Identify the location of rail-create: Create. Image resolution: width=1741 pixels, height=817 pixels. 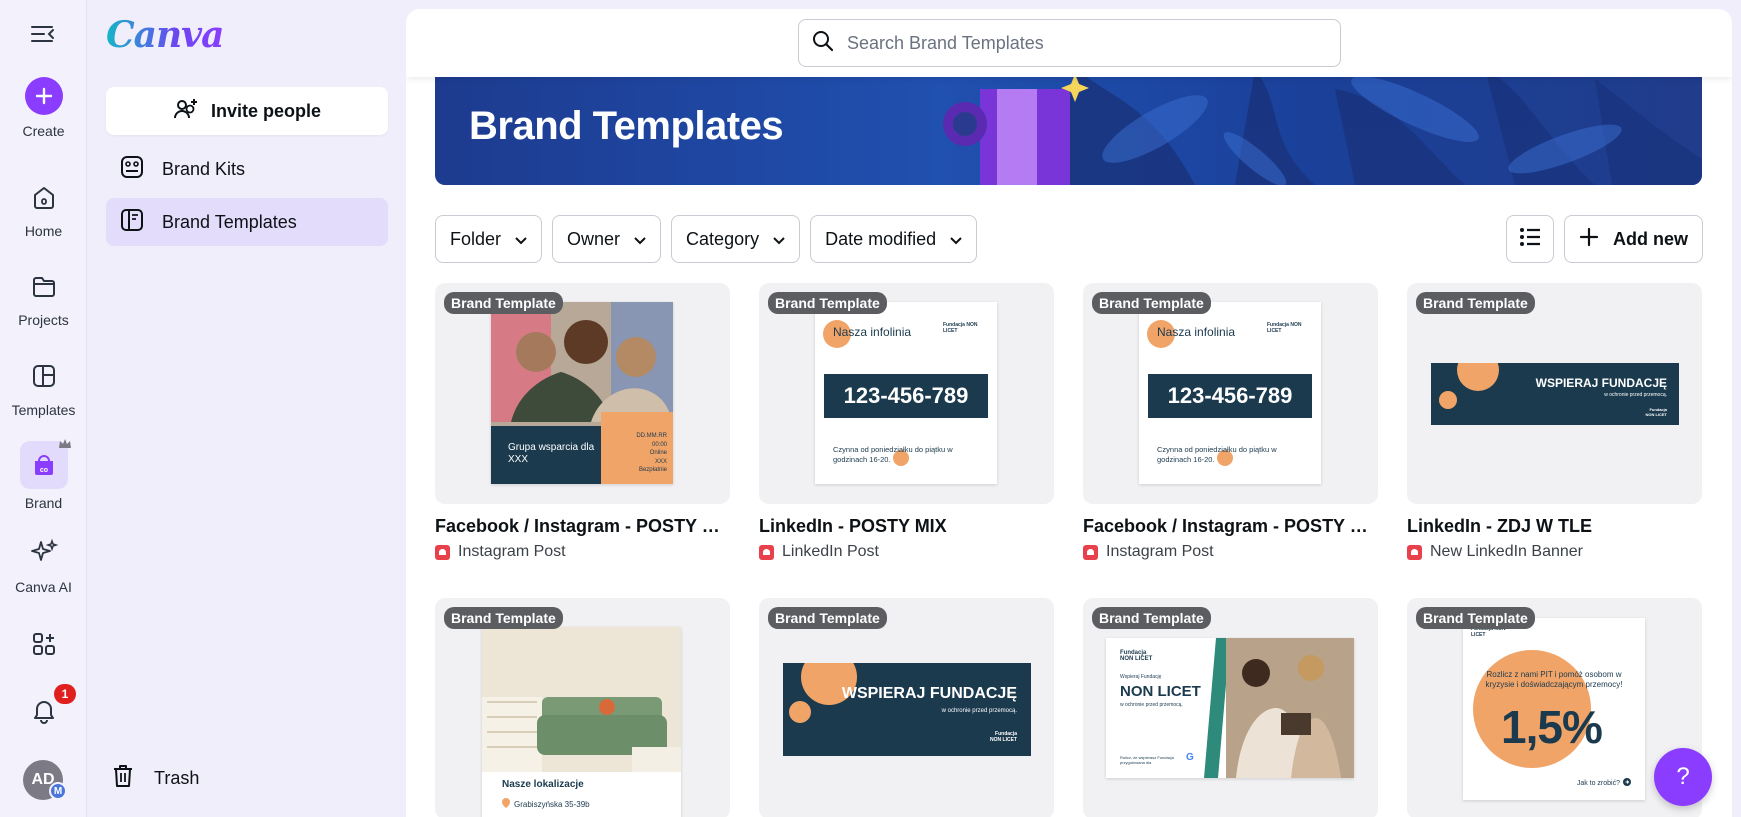
(43, 108).